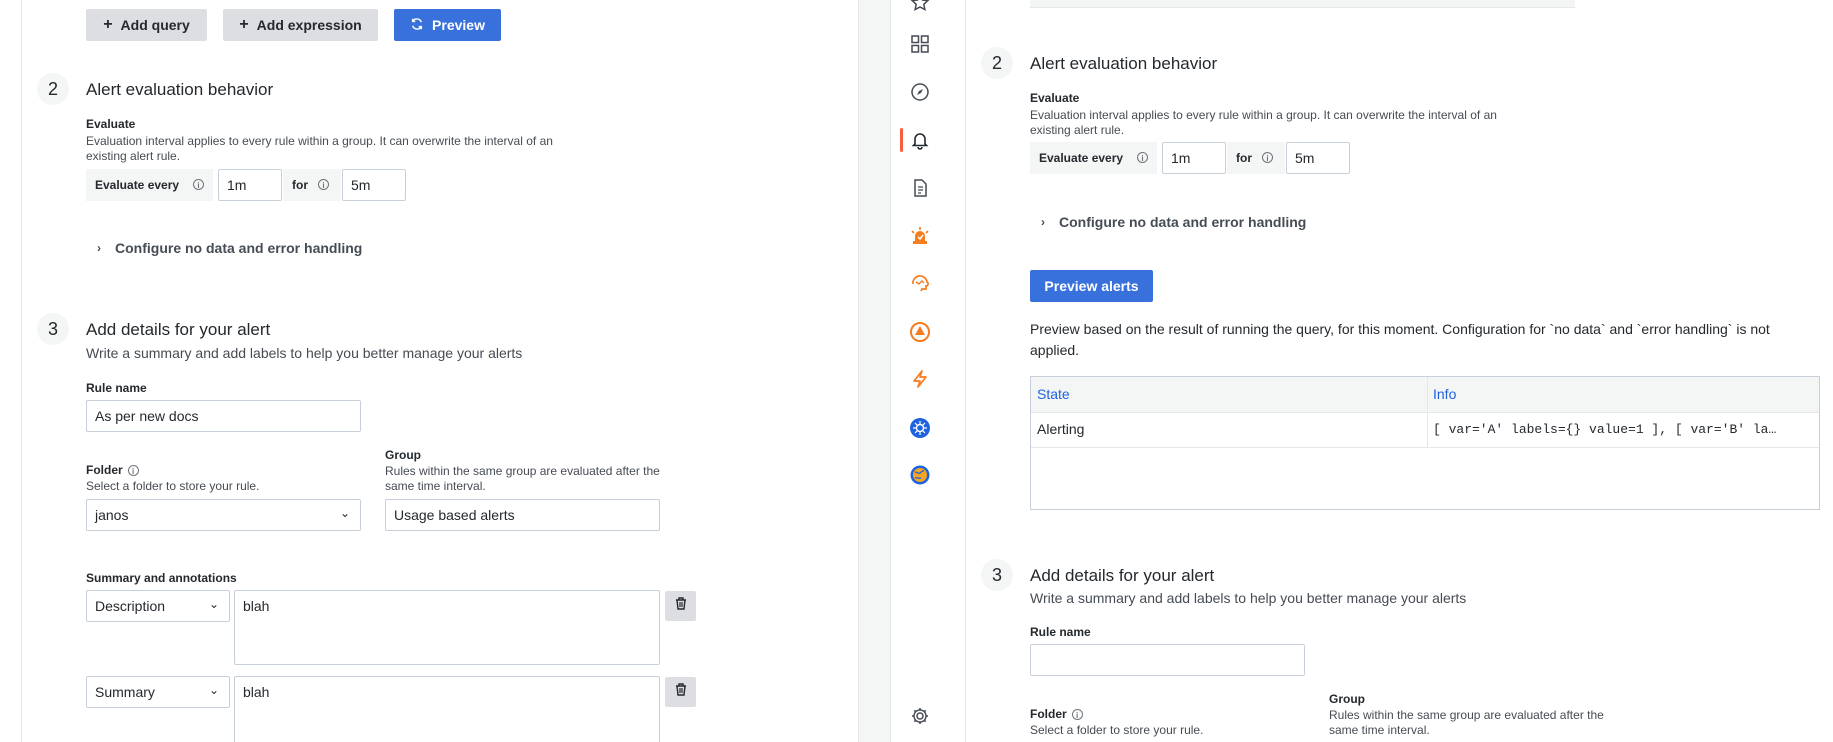 The height and width of the screenshot is (742, 1833). Describe the element at coordinates (920, 8) in the screenshot. I see `star-icon` at that location.